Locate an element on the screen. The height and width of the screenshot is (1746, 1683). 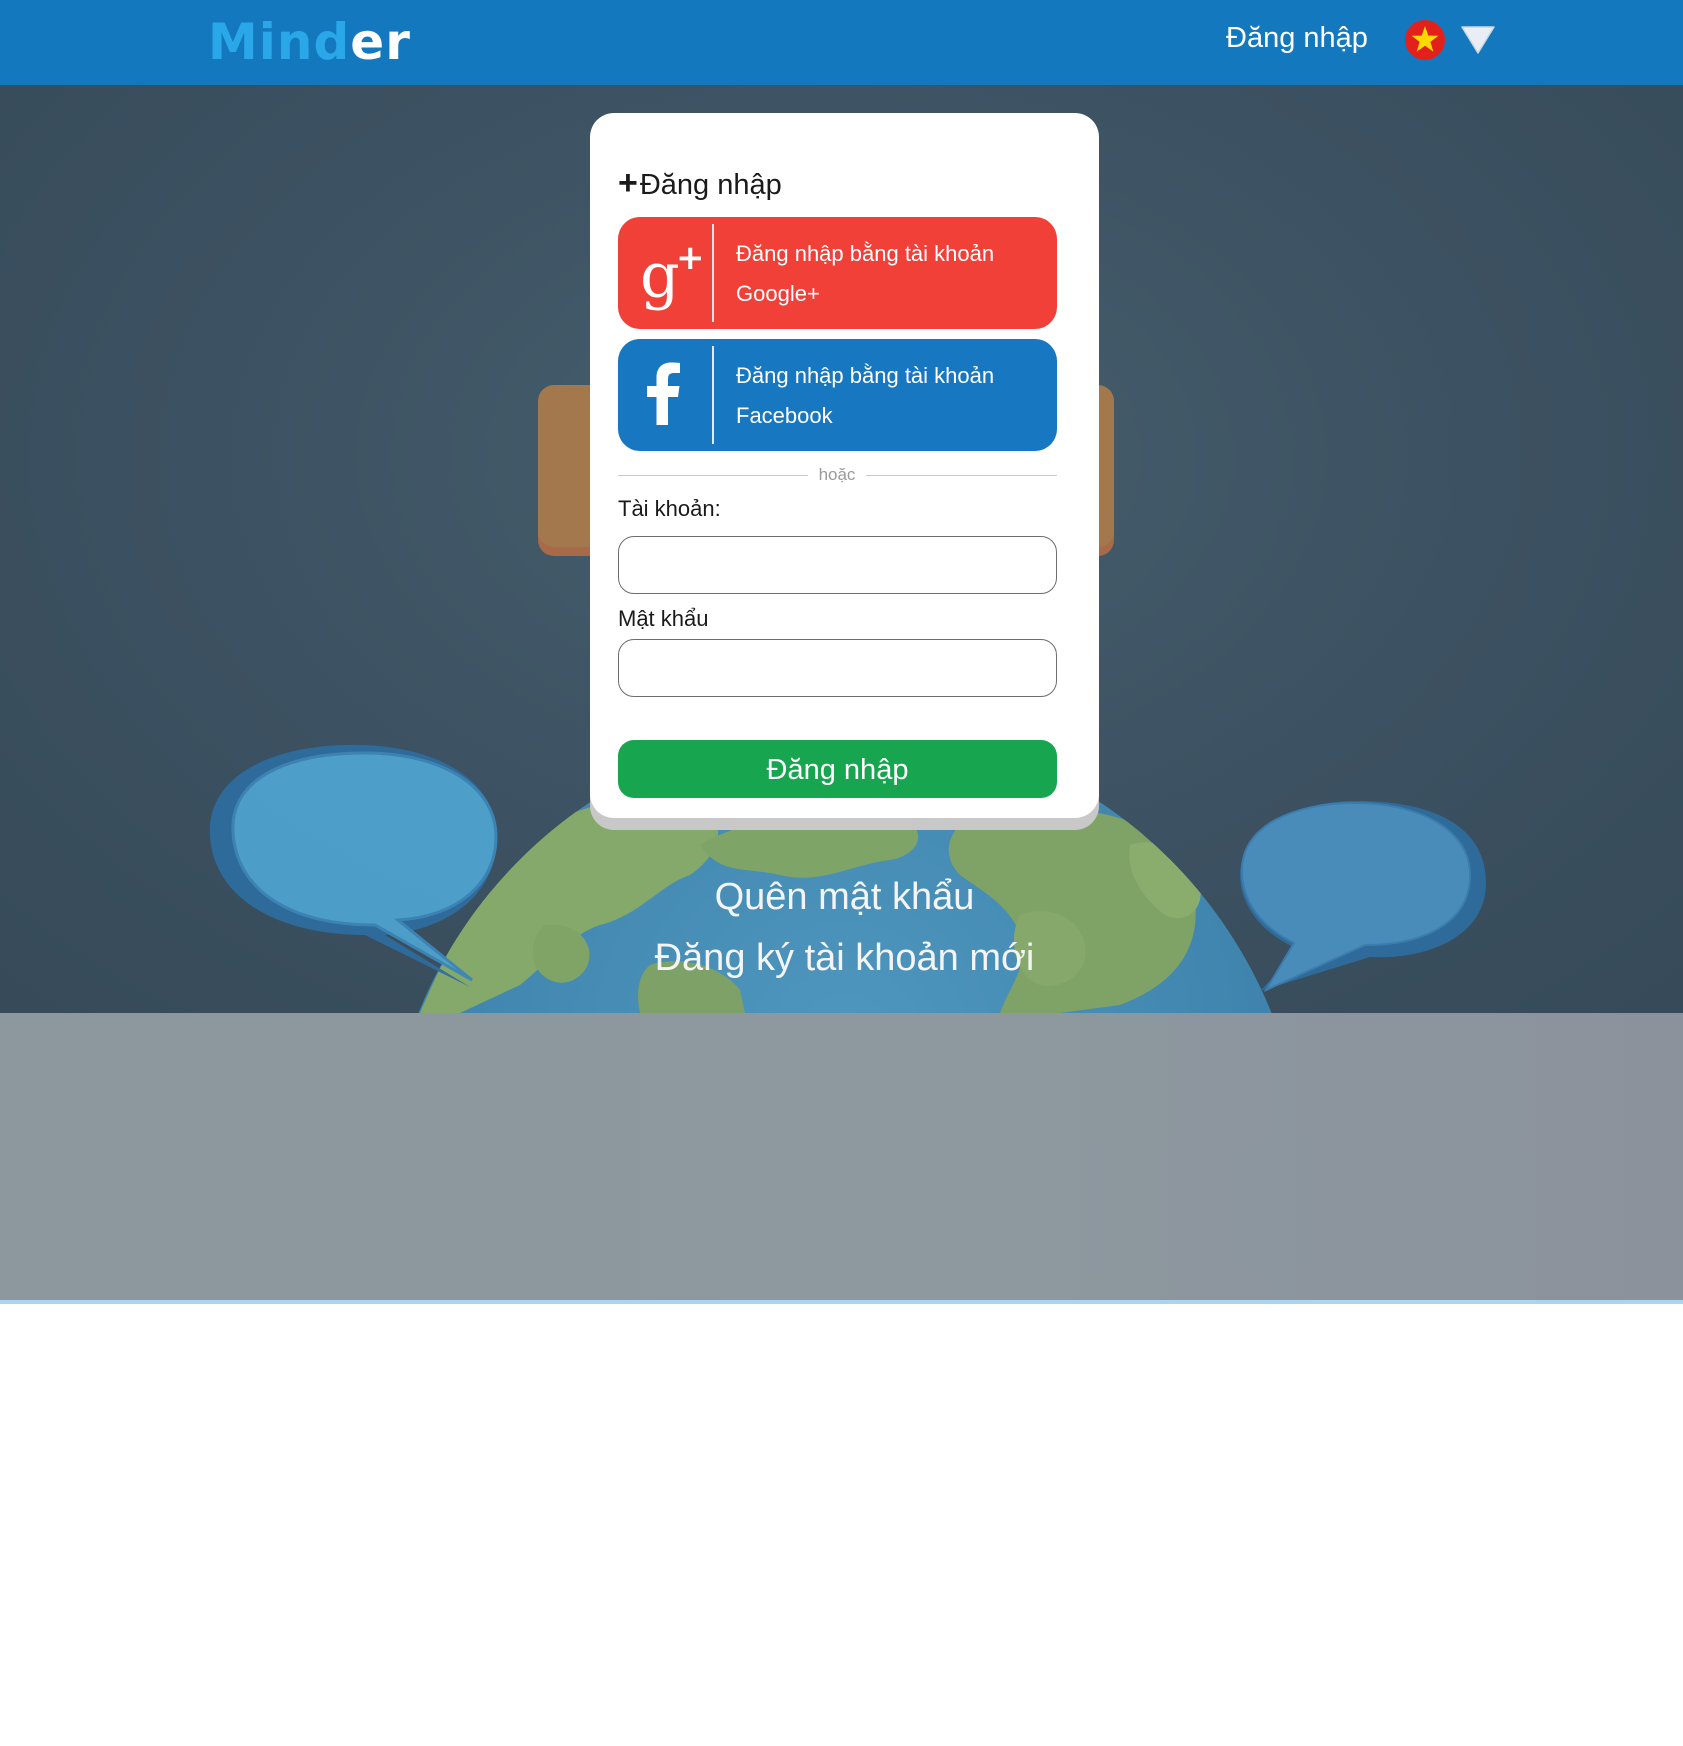
header-login-link: Đăng nhập is located at coordinates (1297, 38).